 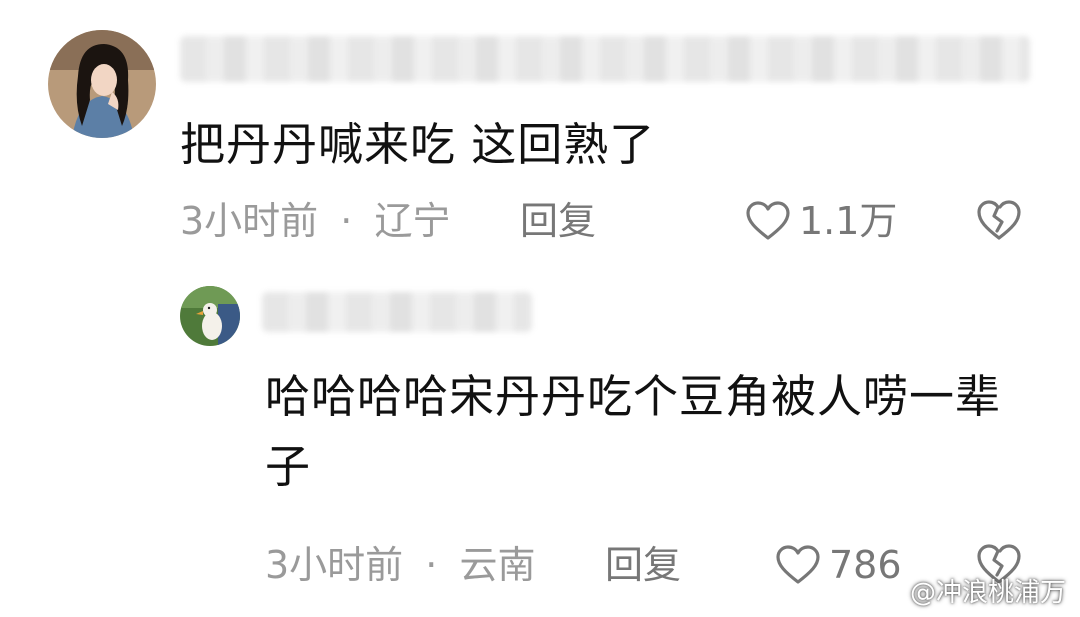 I want to click on watermark: @冲浪桃浦万, so click(x=964, y=590).